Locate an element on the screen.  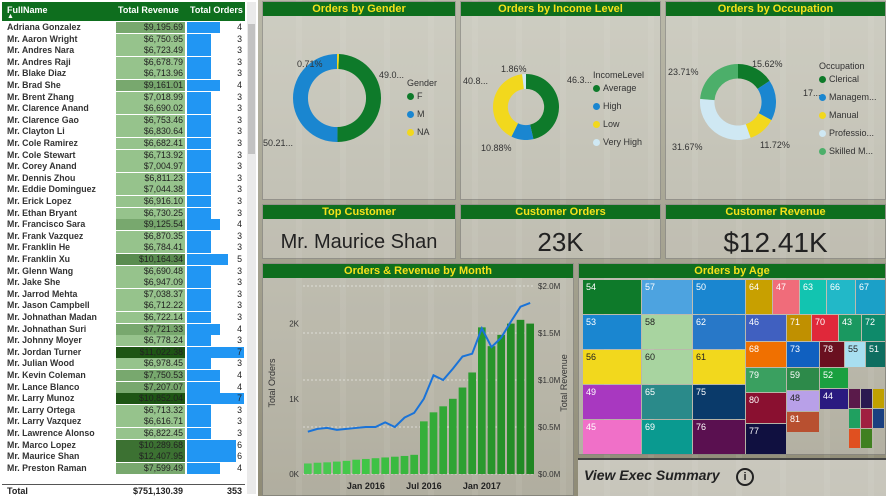
treemap-cell-age-76: 76 is located at coordinates (719, 437).